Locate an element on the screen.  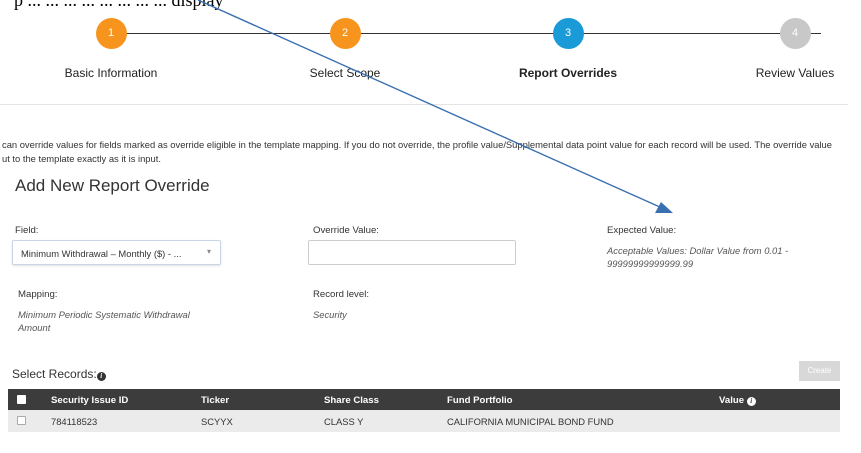
cell-fund-portfolio: CALIFORNIA MUNICIPAL BOND FUND is located at coordinates (530, 421).